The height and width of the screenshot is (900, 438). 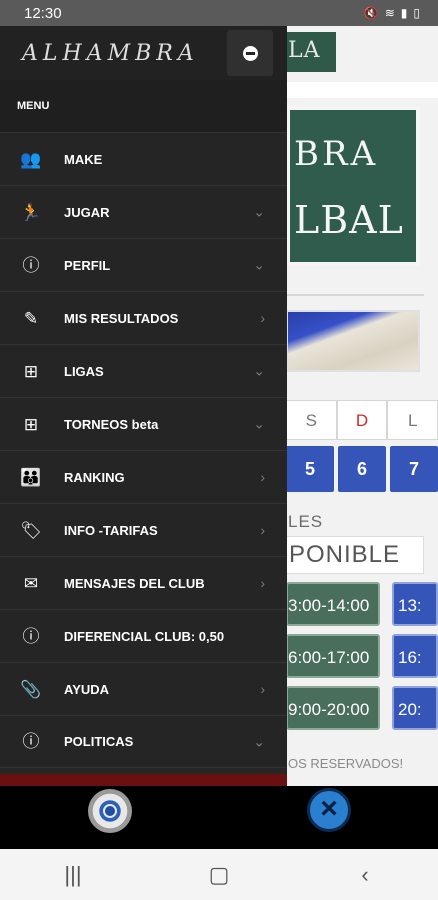 I want to click on status-time: 12:30, so click(x=43, y=13).